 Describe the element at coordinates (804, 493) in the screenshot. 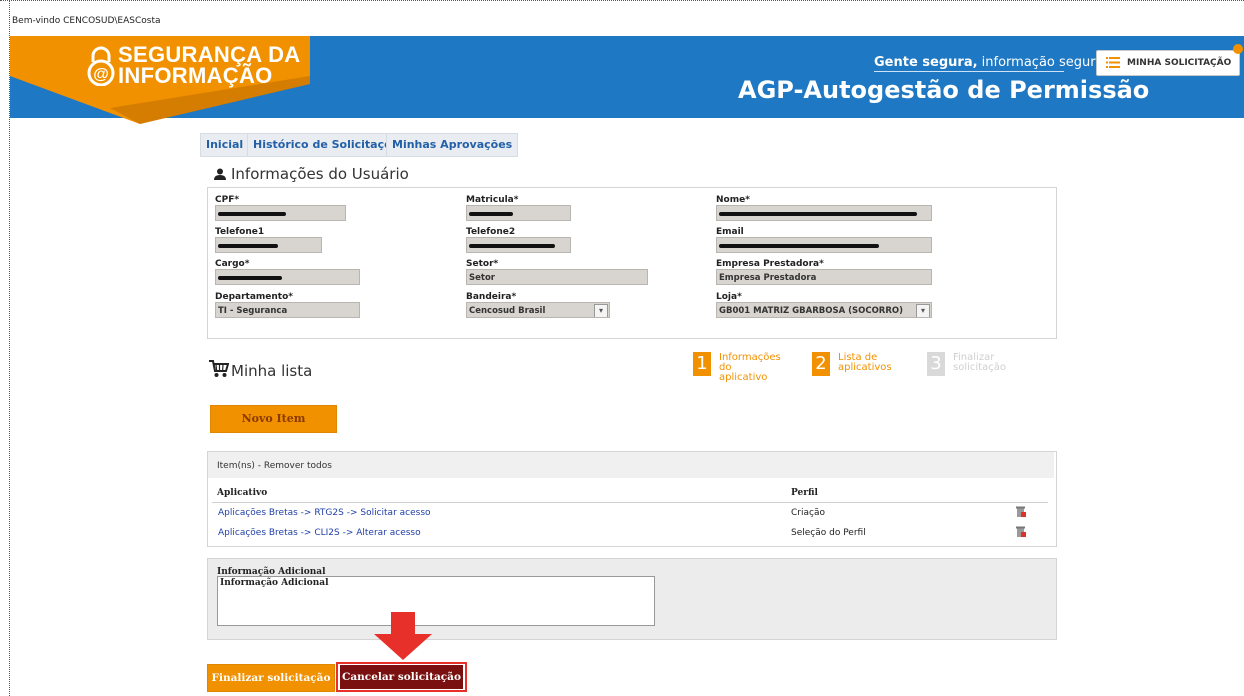

I see `col-perfil: Perfil` at that location.